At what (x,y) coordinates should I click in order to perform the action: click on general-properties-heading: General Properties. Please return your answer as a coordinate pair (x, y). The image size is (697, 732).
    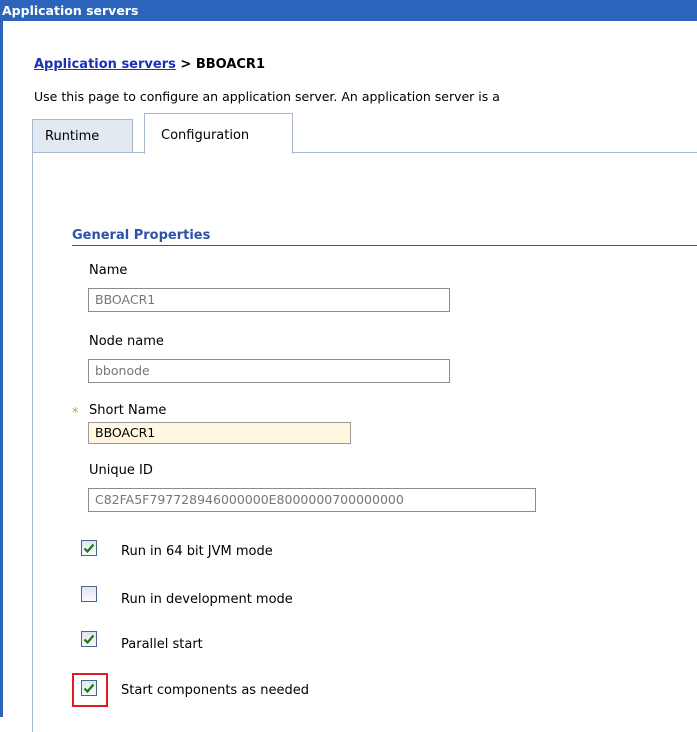
    Looking at the image, I should click on (141, 235).